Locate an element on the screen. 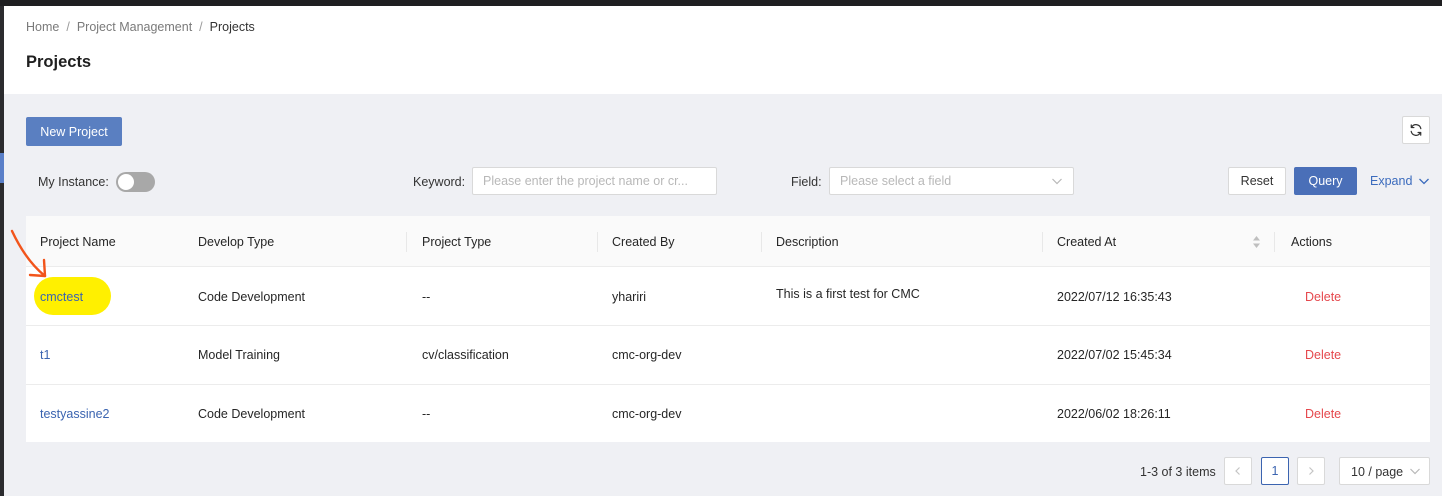 This screenshot has height=496, width=1442. refresh-button is located at coordinates (1416, 130).